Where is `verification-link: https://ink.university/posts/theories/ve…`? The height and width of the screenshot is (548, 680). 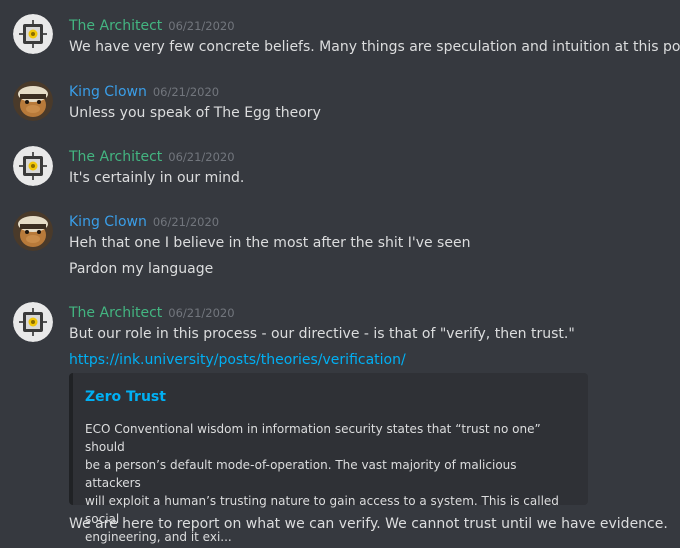
verification-link: https://ink.university/posts/theories/ve… is located at coordinates (237, 360).